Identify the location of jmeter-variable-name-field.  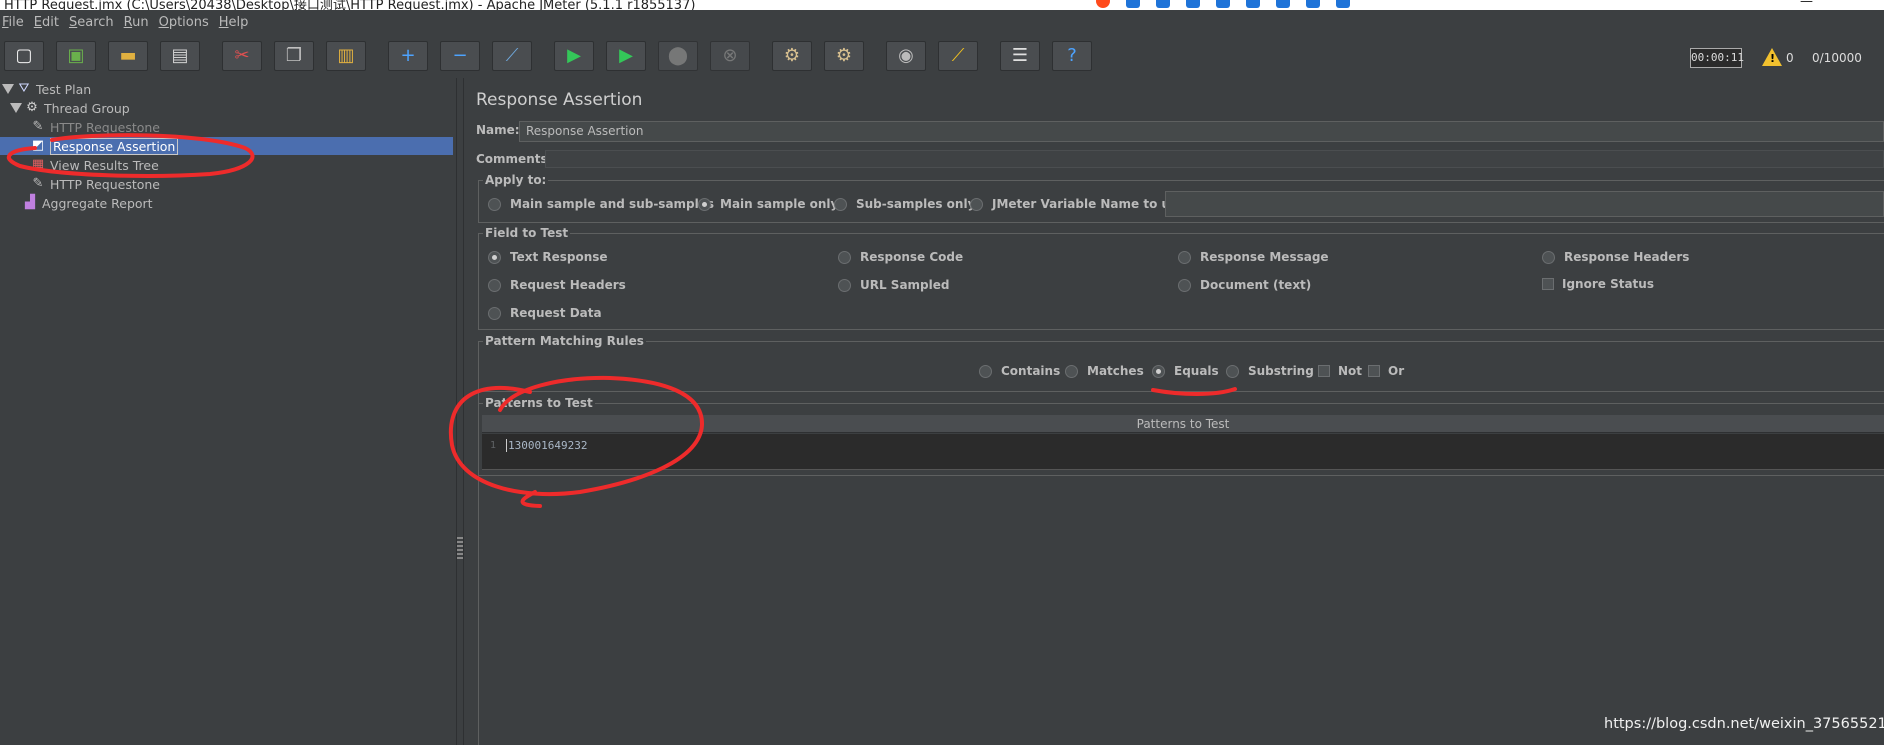
(1524, 204).